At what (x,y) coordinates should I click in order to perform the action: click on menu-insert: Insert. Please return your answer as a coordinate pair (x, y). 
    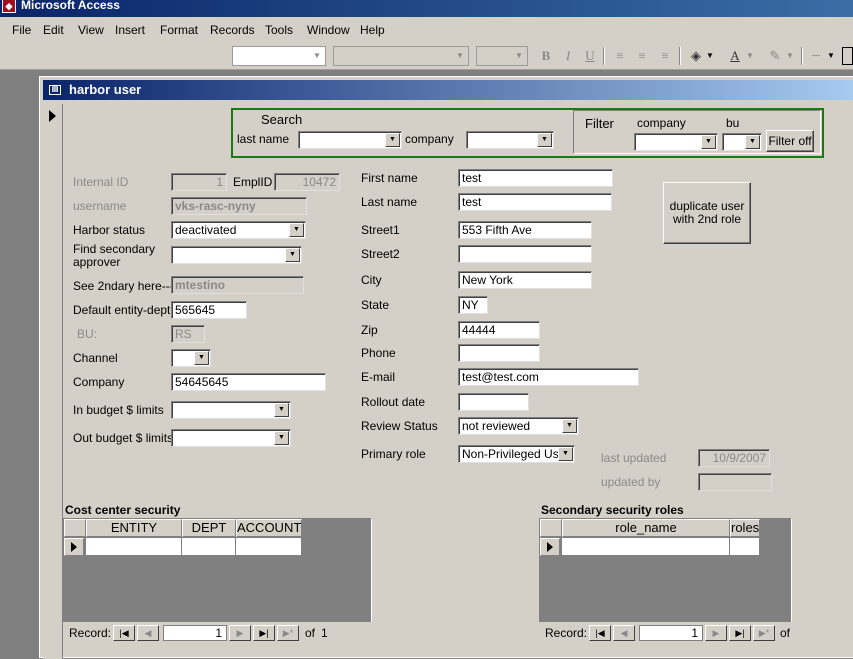
    Looking at the image, I should click on (130, 30).